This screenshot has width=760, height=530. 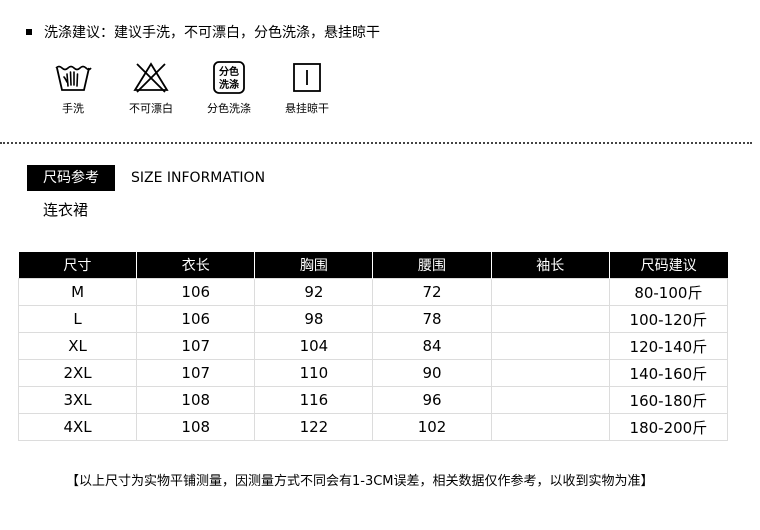 I want to click on table-row: 2XL 107 110 90 140-160斤, so click(x=373, y=373).